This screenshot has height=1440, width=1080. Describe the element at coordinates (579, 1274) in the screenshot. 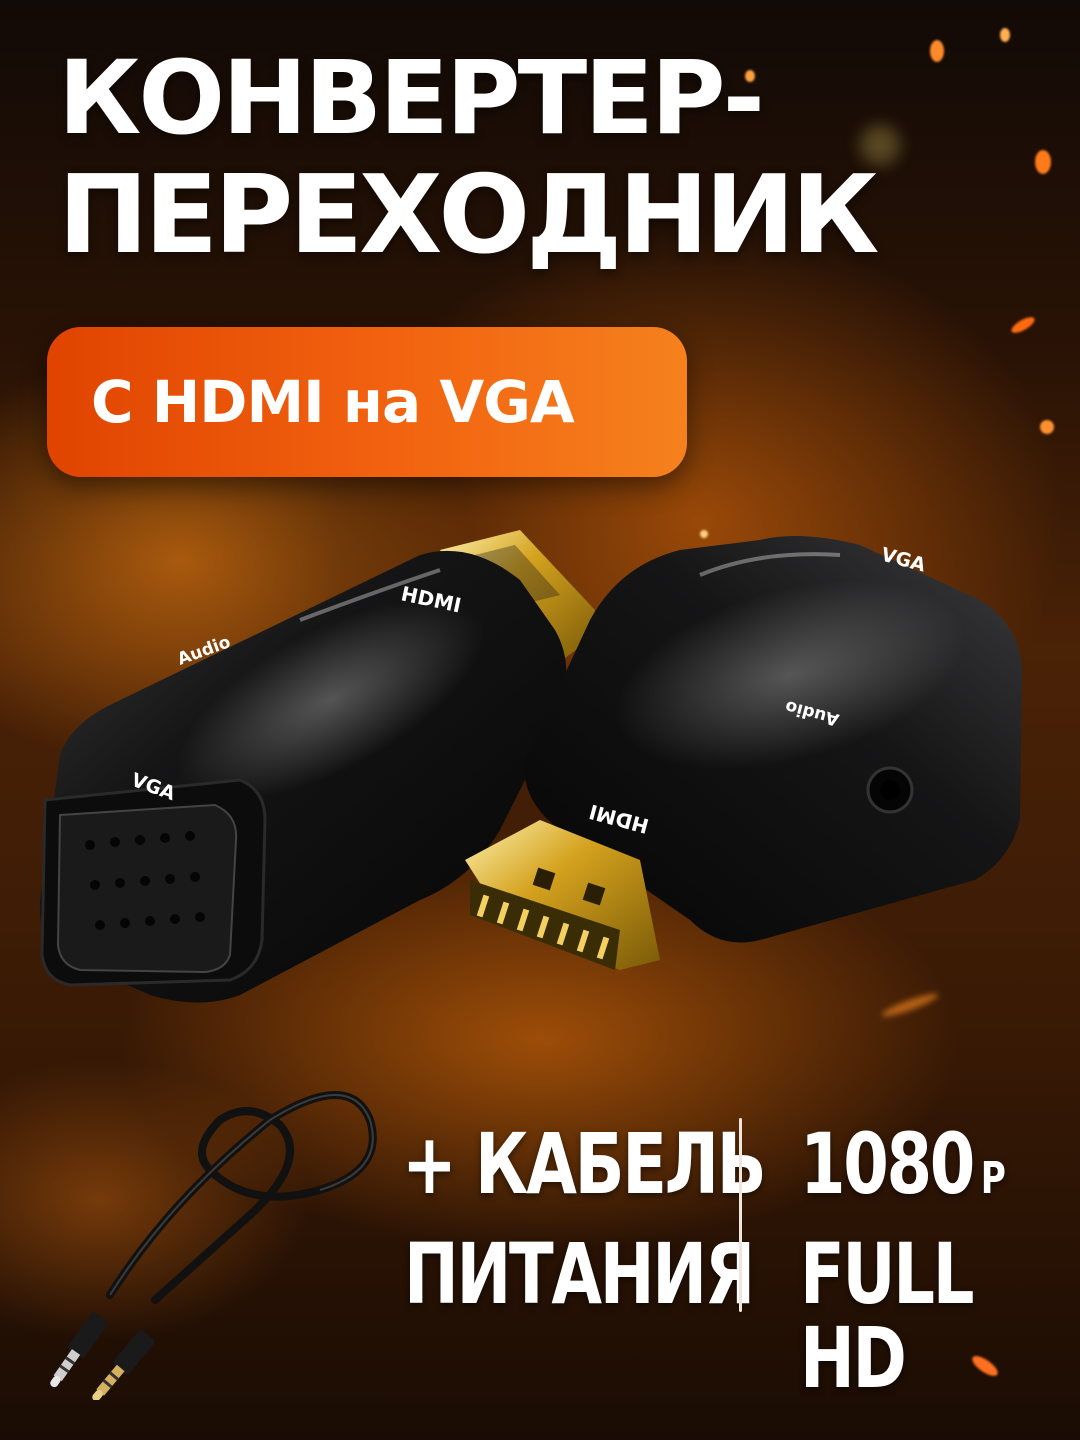

I see `cable-line-2: ПИТАНИЯ` at that location.